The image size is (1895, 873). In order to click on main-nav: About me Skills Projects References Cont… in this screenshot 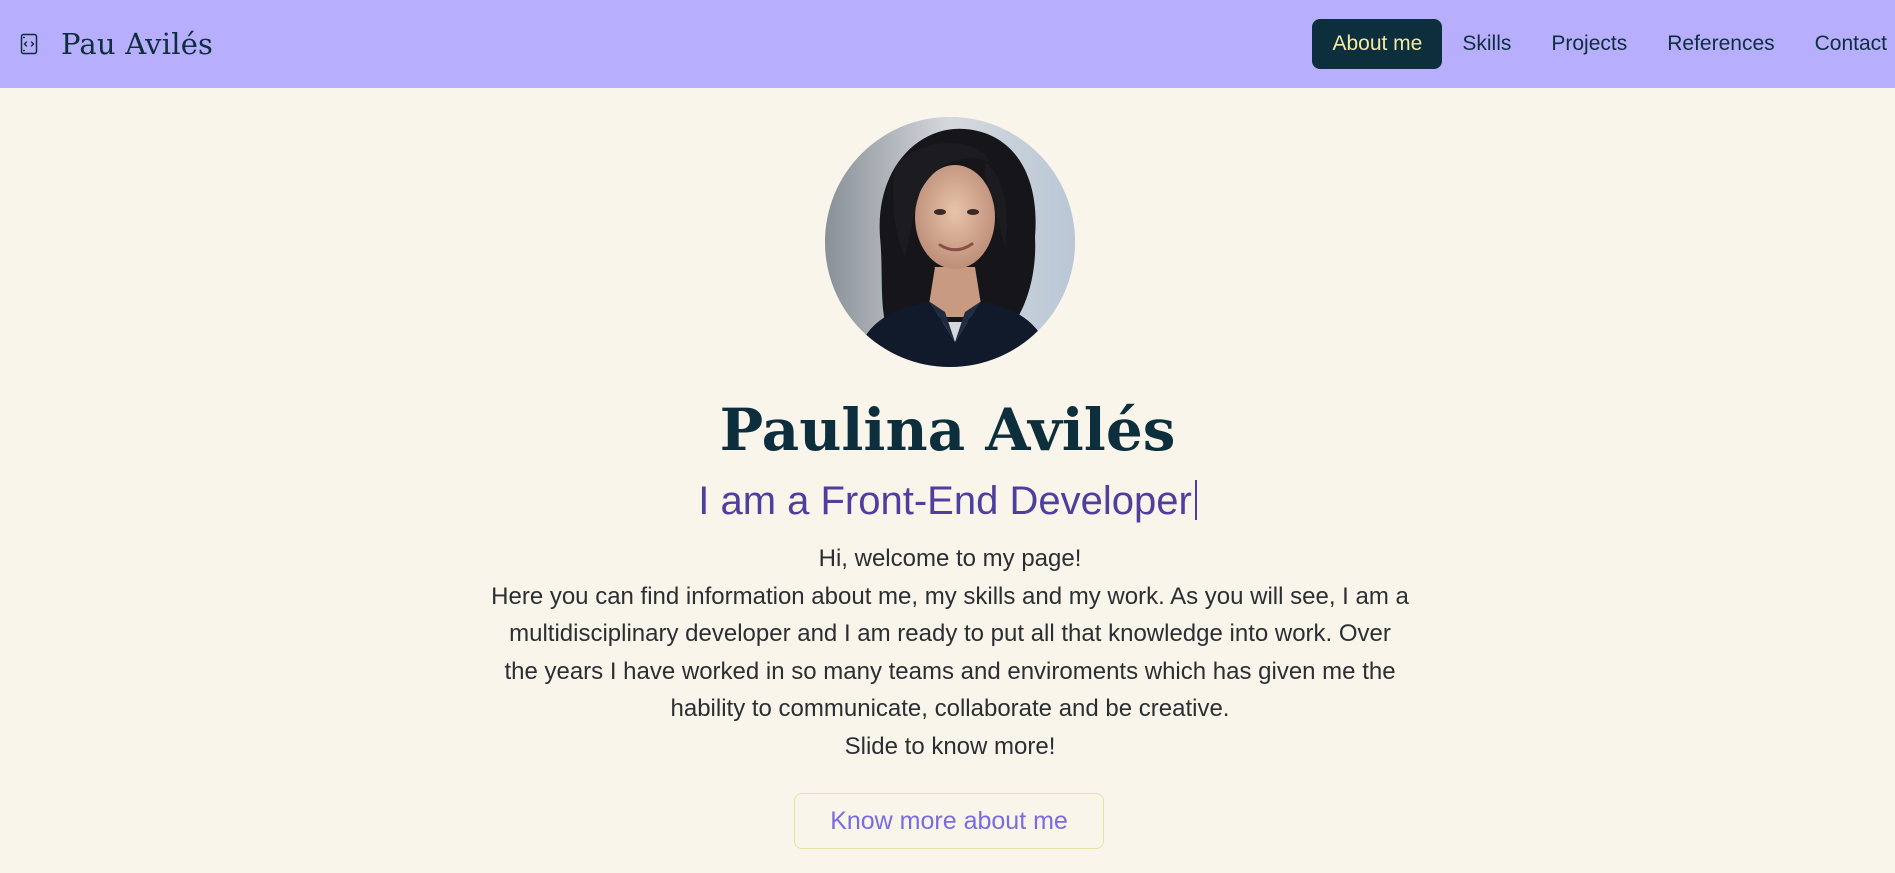, I will do `click(1603, 44)`.